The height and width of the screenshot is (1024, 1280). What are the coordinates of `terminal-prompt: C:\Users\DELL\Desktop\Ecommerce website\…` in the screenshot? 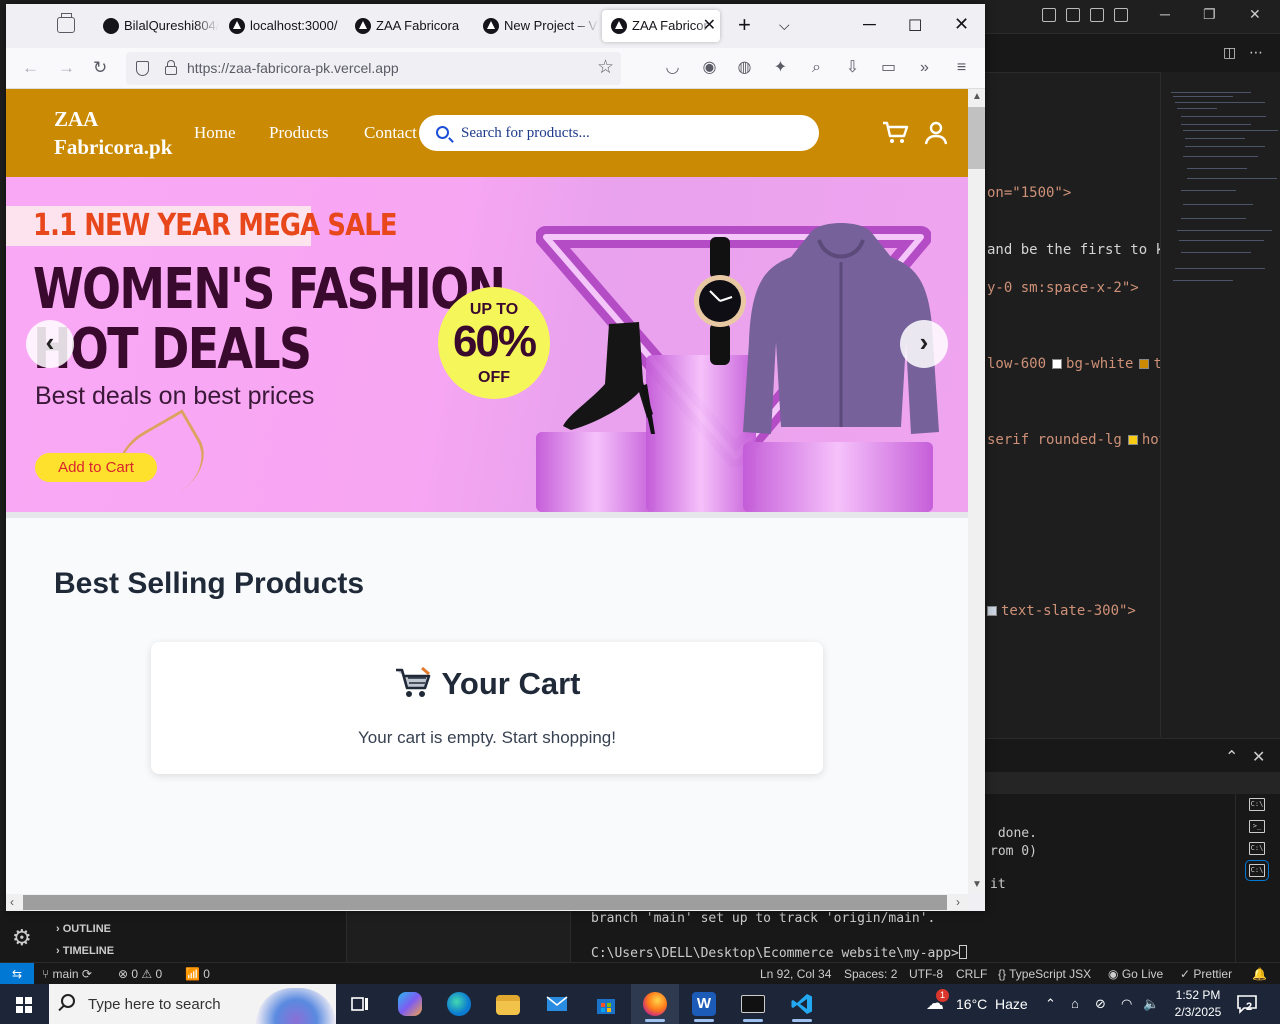 It's located at (779, 953).